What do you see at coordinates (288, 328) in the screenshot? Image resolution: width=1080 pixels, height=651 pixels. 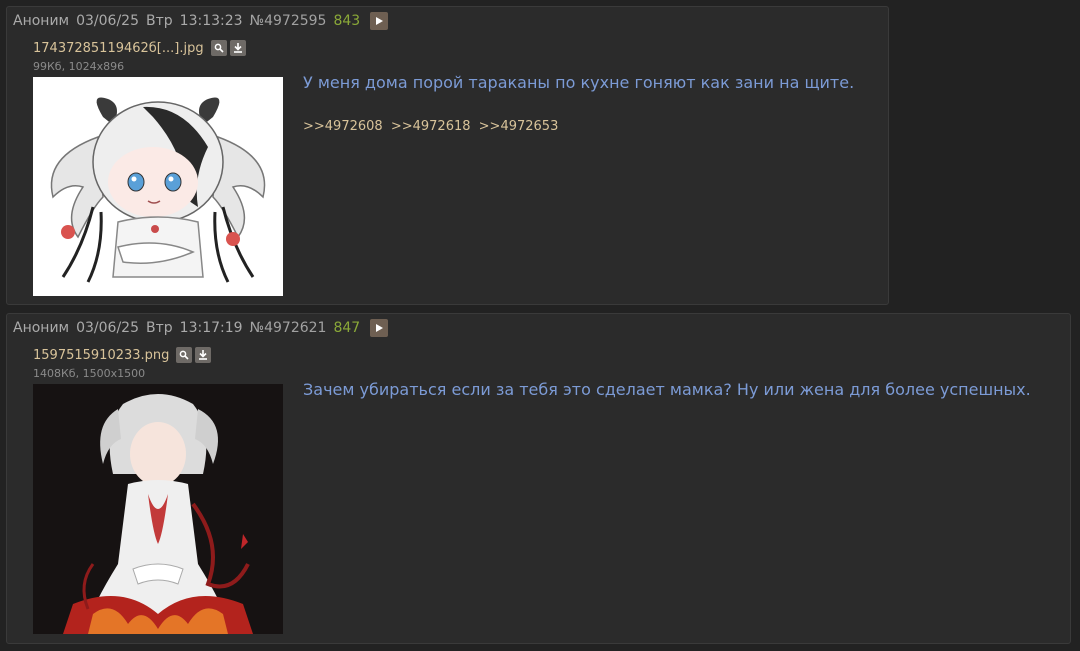 I see `post-number: №4972621` at bounding box center [288, 328].